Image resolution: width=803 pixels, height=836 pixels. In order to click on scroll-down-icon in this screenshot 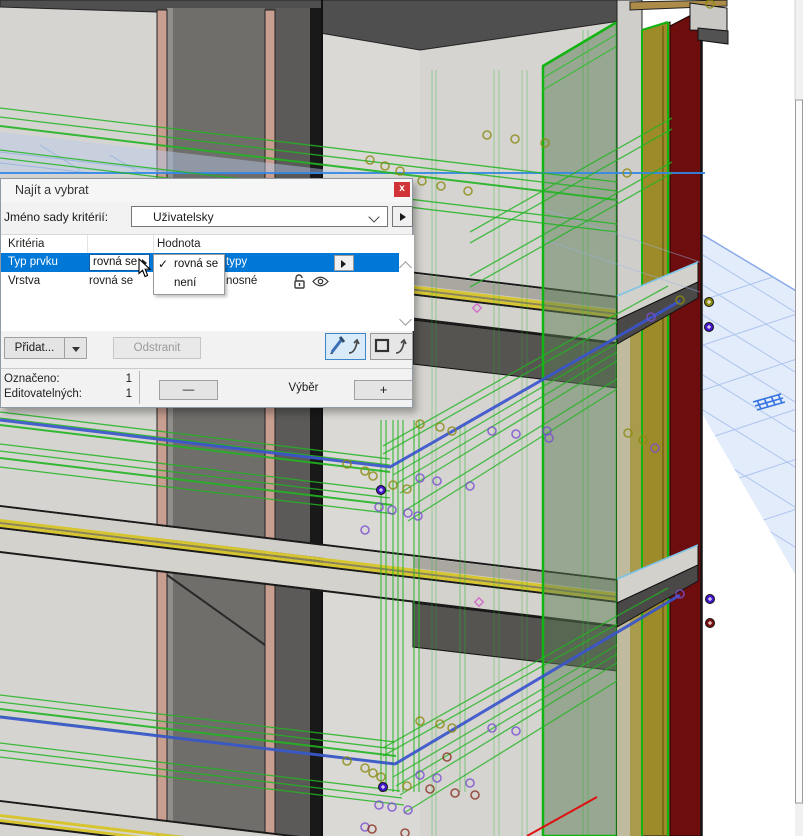, I will do `click(405, 319)`.